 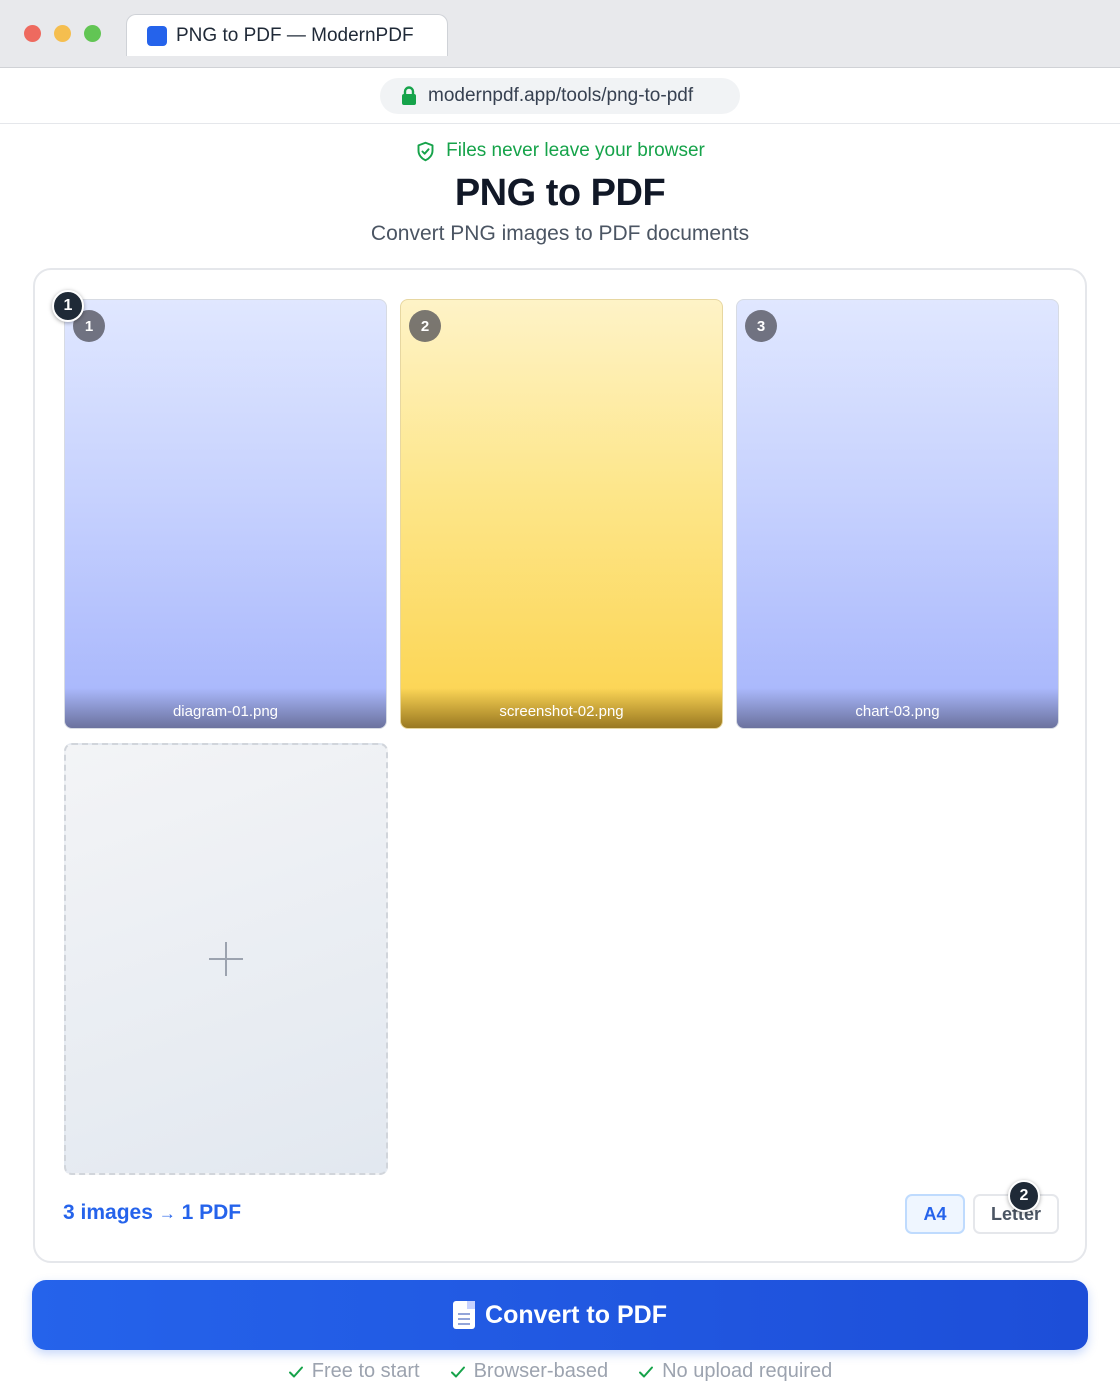 I want to click on feature-item: Browser-based, so click(x=529, y=1371).